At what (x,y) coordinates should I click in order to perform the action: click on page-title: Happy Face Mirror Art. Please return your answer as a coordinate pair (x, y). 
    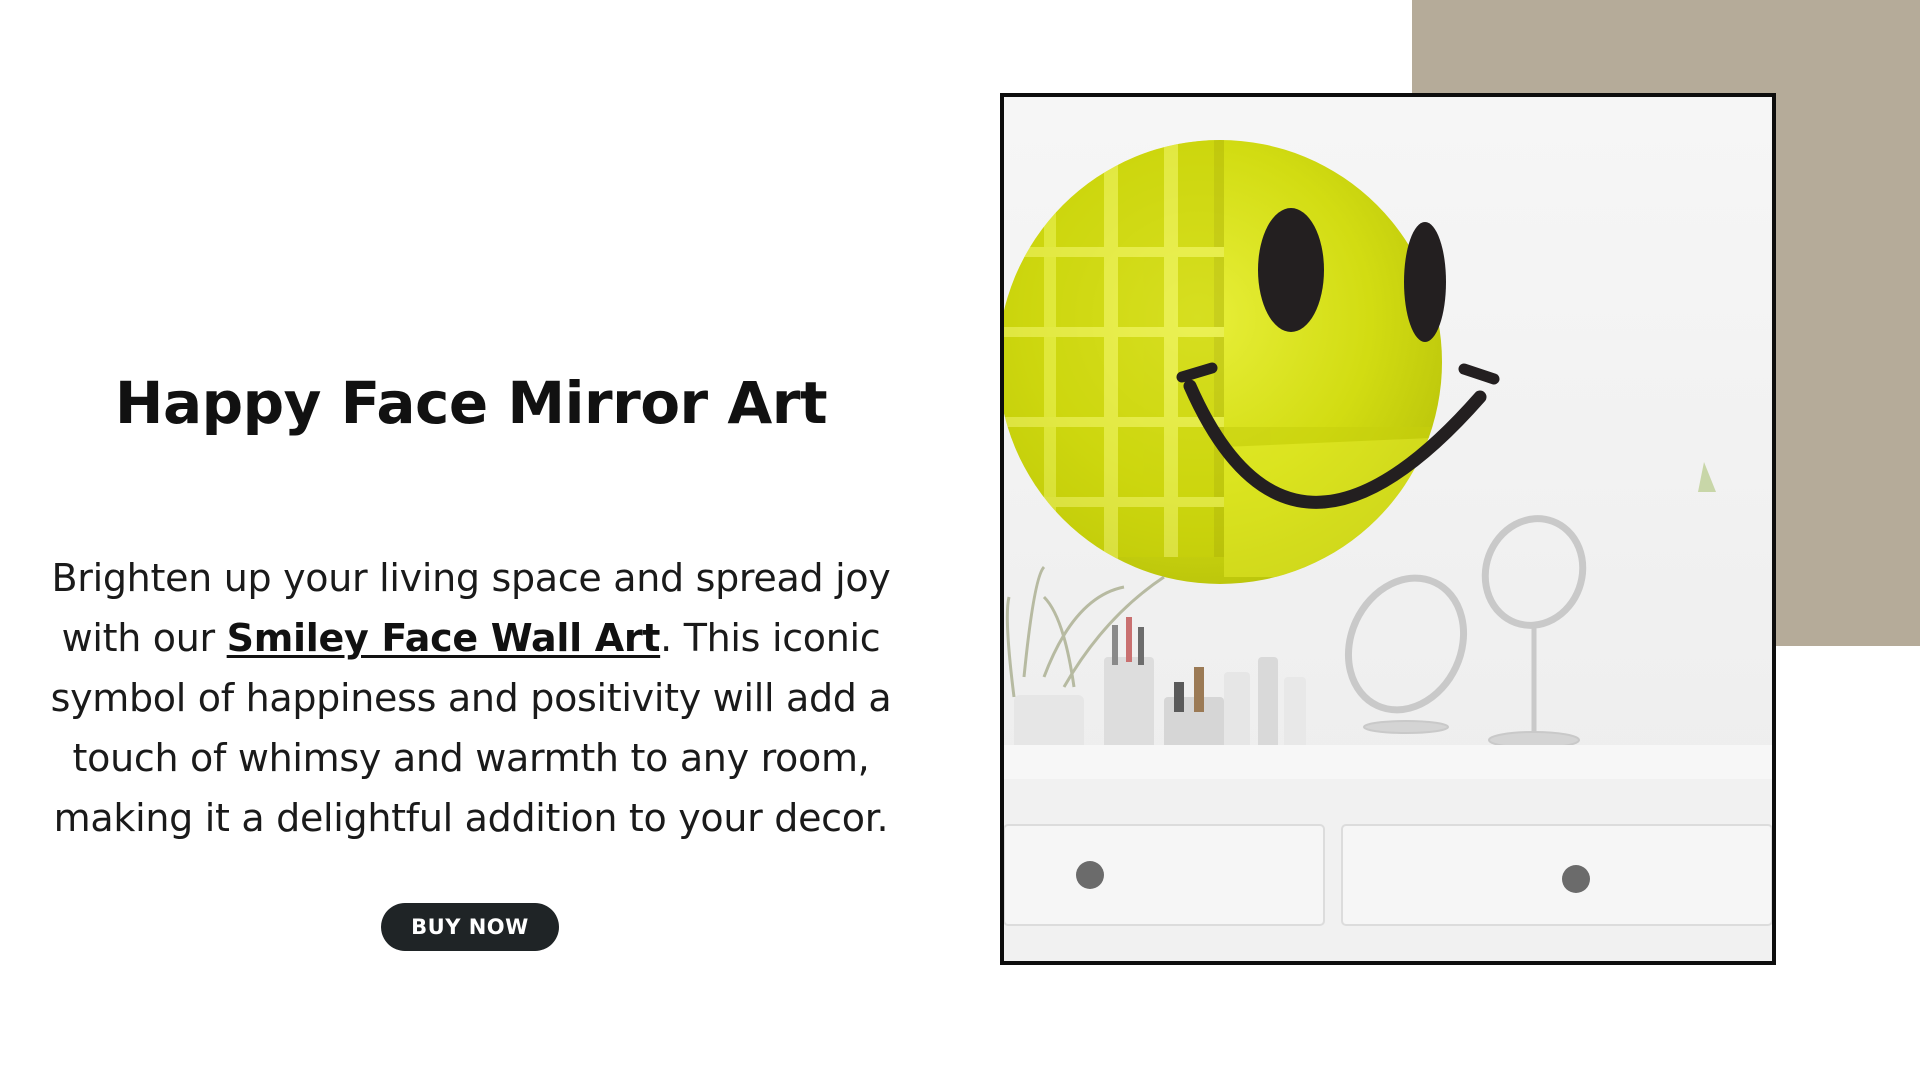
    Looking at the image, I should click on (471, 403).